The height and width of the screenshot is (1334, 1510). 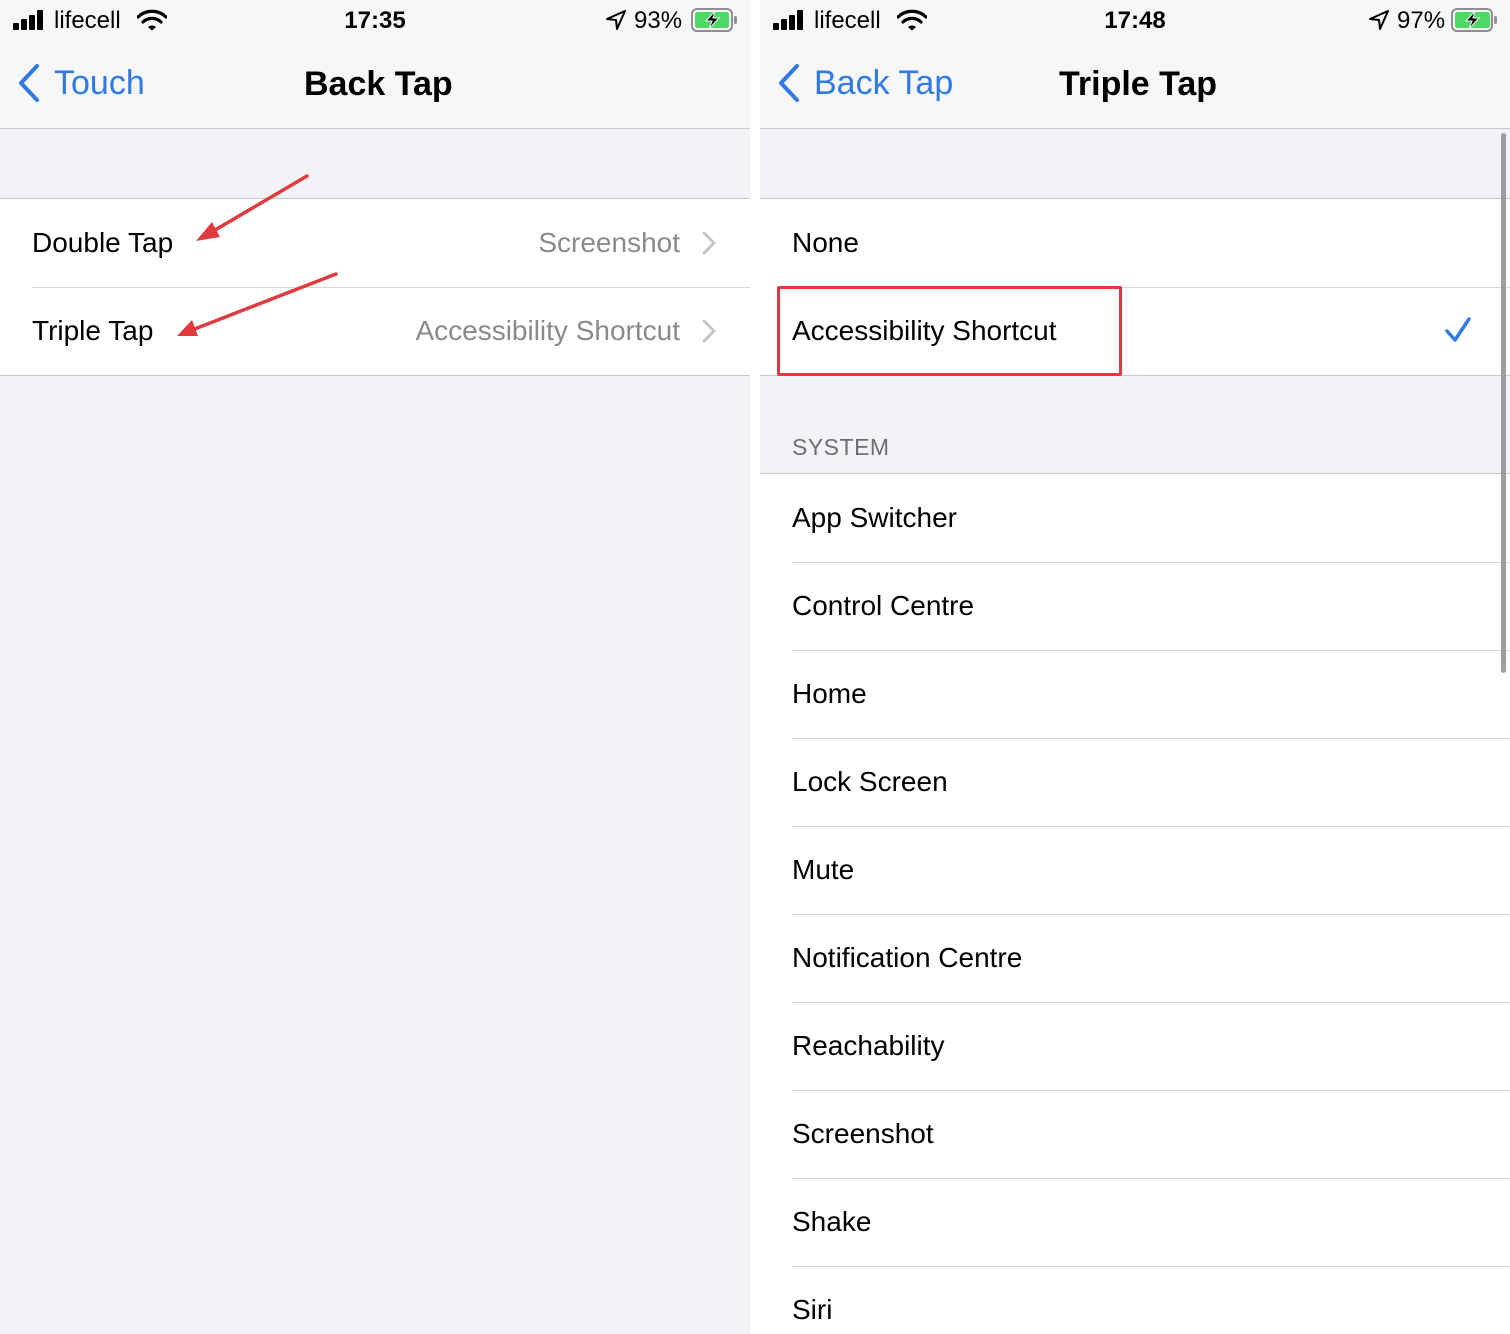 I want to click on back-button-label: Touch, so click(x=99, y=82).